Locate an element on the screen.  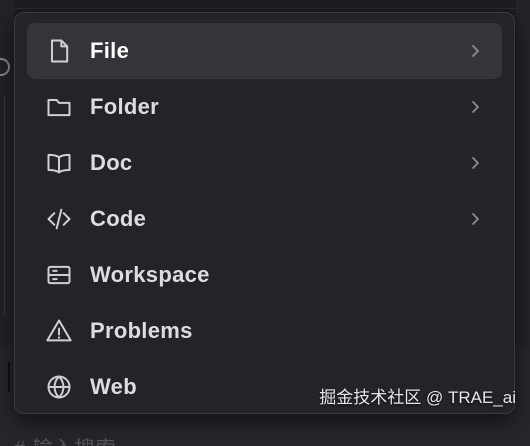
background-text-cursor is located at coordinates (9, 377).